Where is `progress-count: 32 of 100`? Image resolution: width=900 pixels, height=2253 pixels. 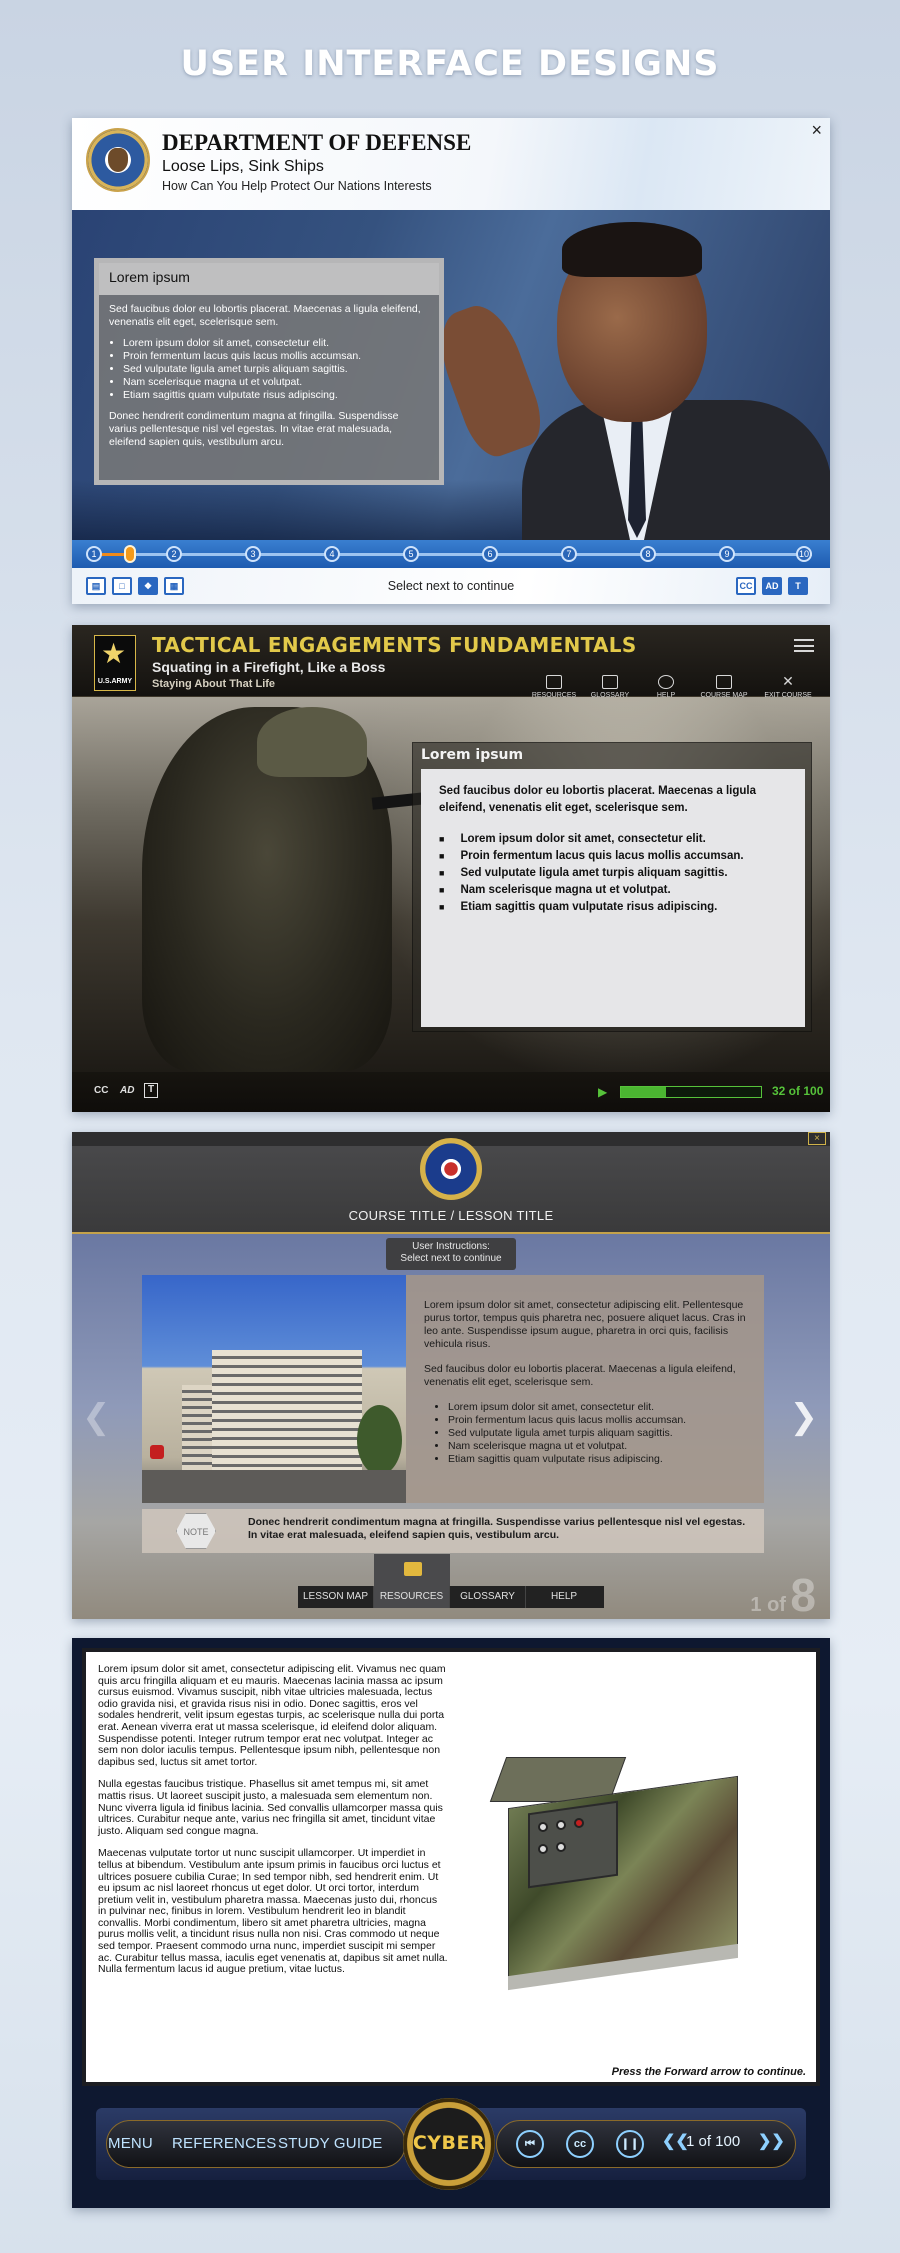
progress-count: 32 of 100 is located at coordinates (798, 1091).